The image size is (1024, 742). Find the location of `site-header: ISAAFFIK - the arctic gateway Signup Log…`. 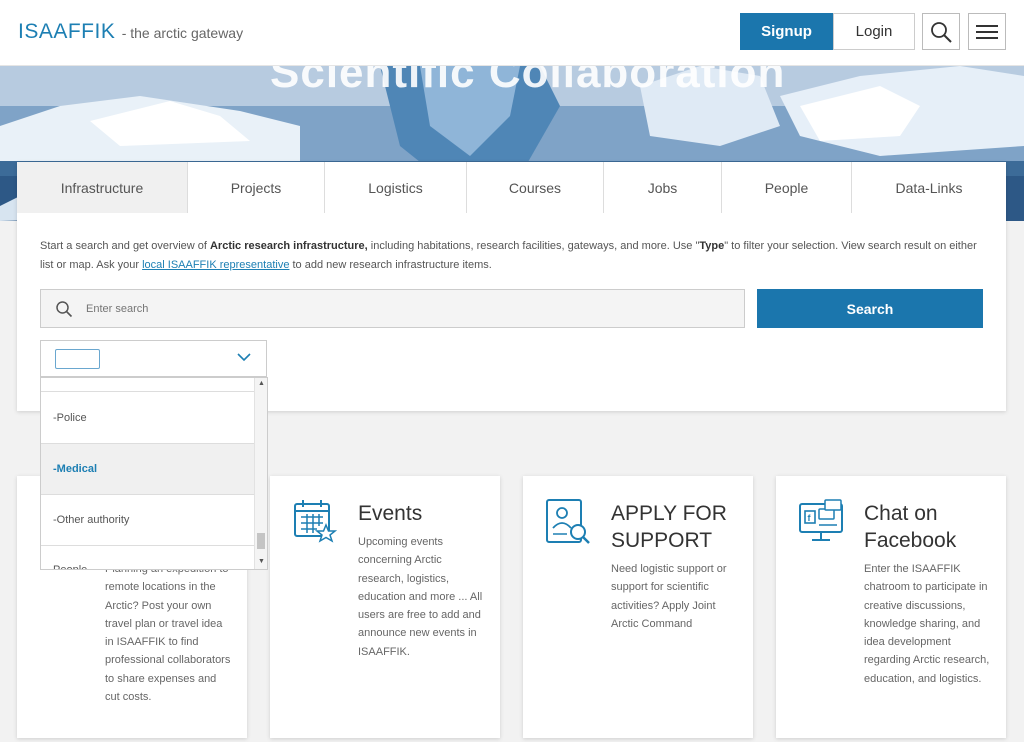

site-header: ISAAFFIK - the arctic gateway Signup Log… is located at coordinates (512, 33).